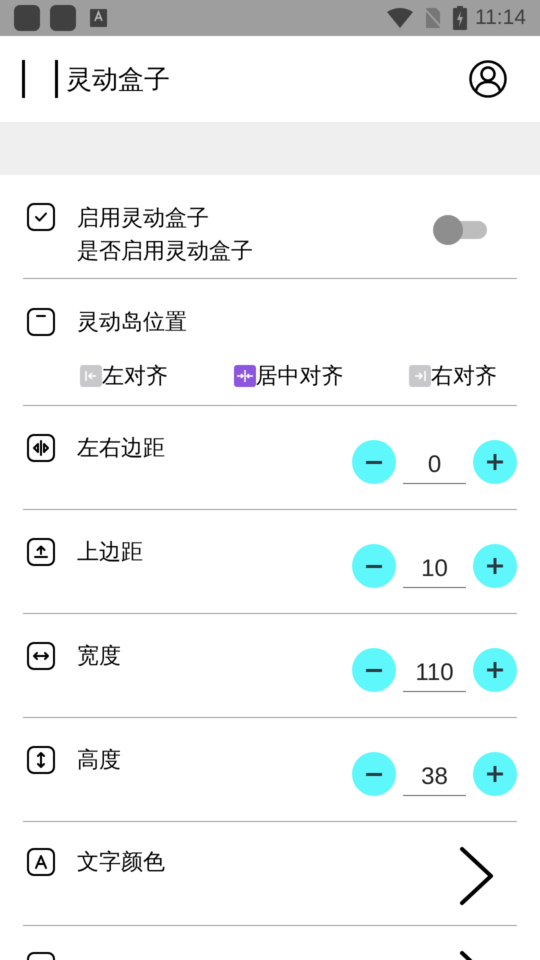  I want to click on alignment-option: 右对齐, so click(453, 376).